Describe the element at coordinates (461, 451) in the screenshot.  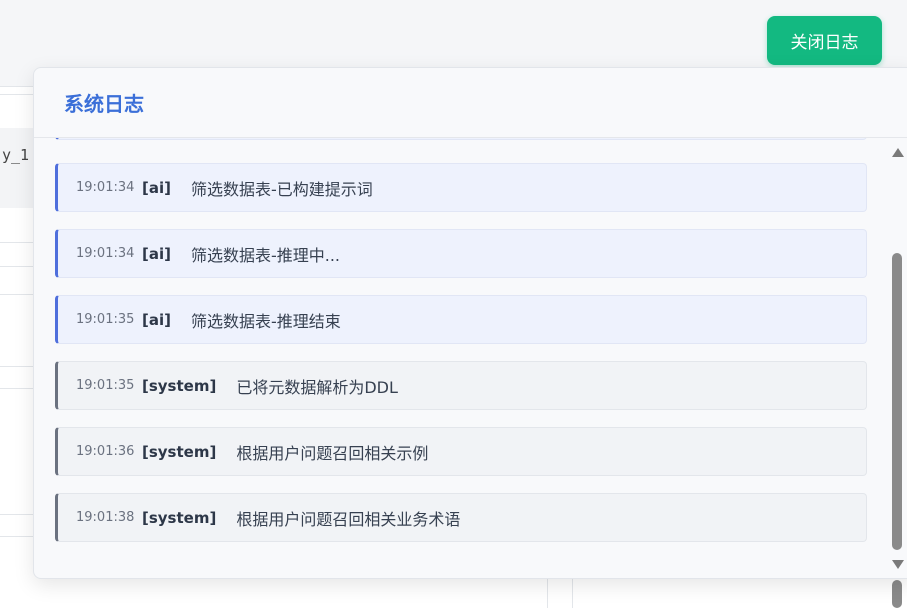
I see `log-entry: 19:01:36 [system] 根据用户问题召回相关示例` at that location.